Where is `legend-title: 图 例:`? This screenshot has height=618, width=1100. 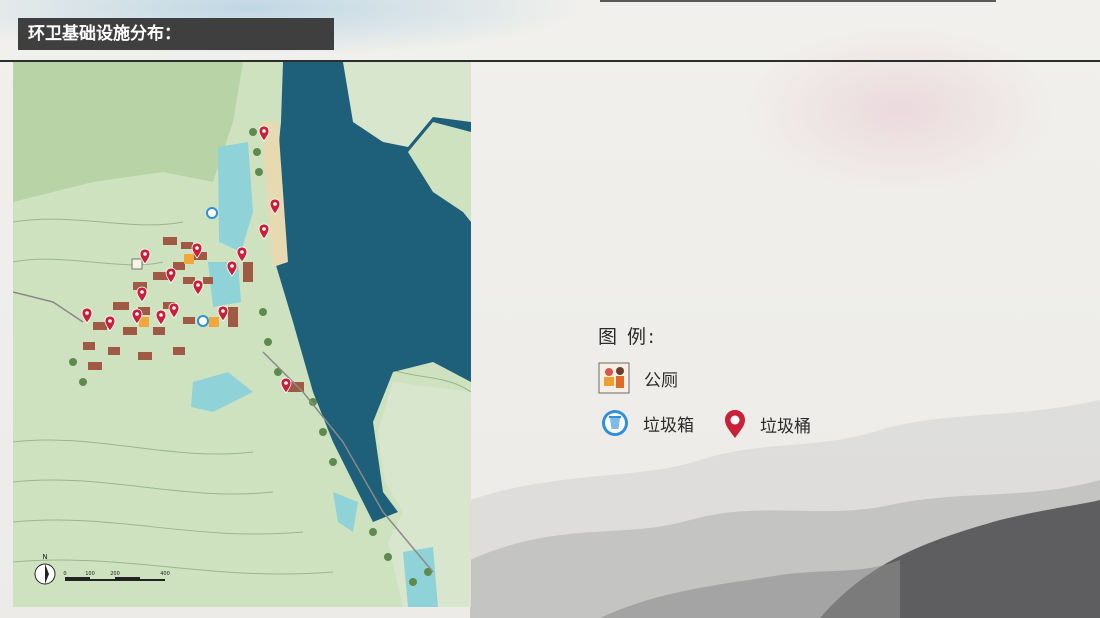
legend-title: 图 例: is located at coordinates (627, 337).